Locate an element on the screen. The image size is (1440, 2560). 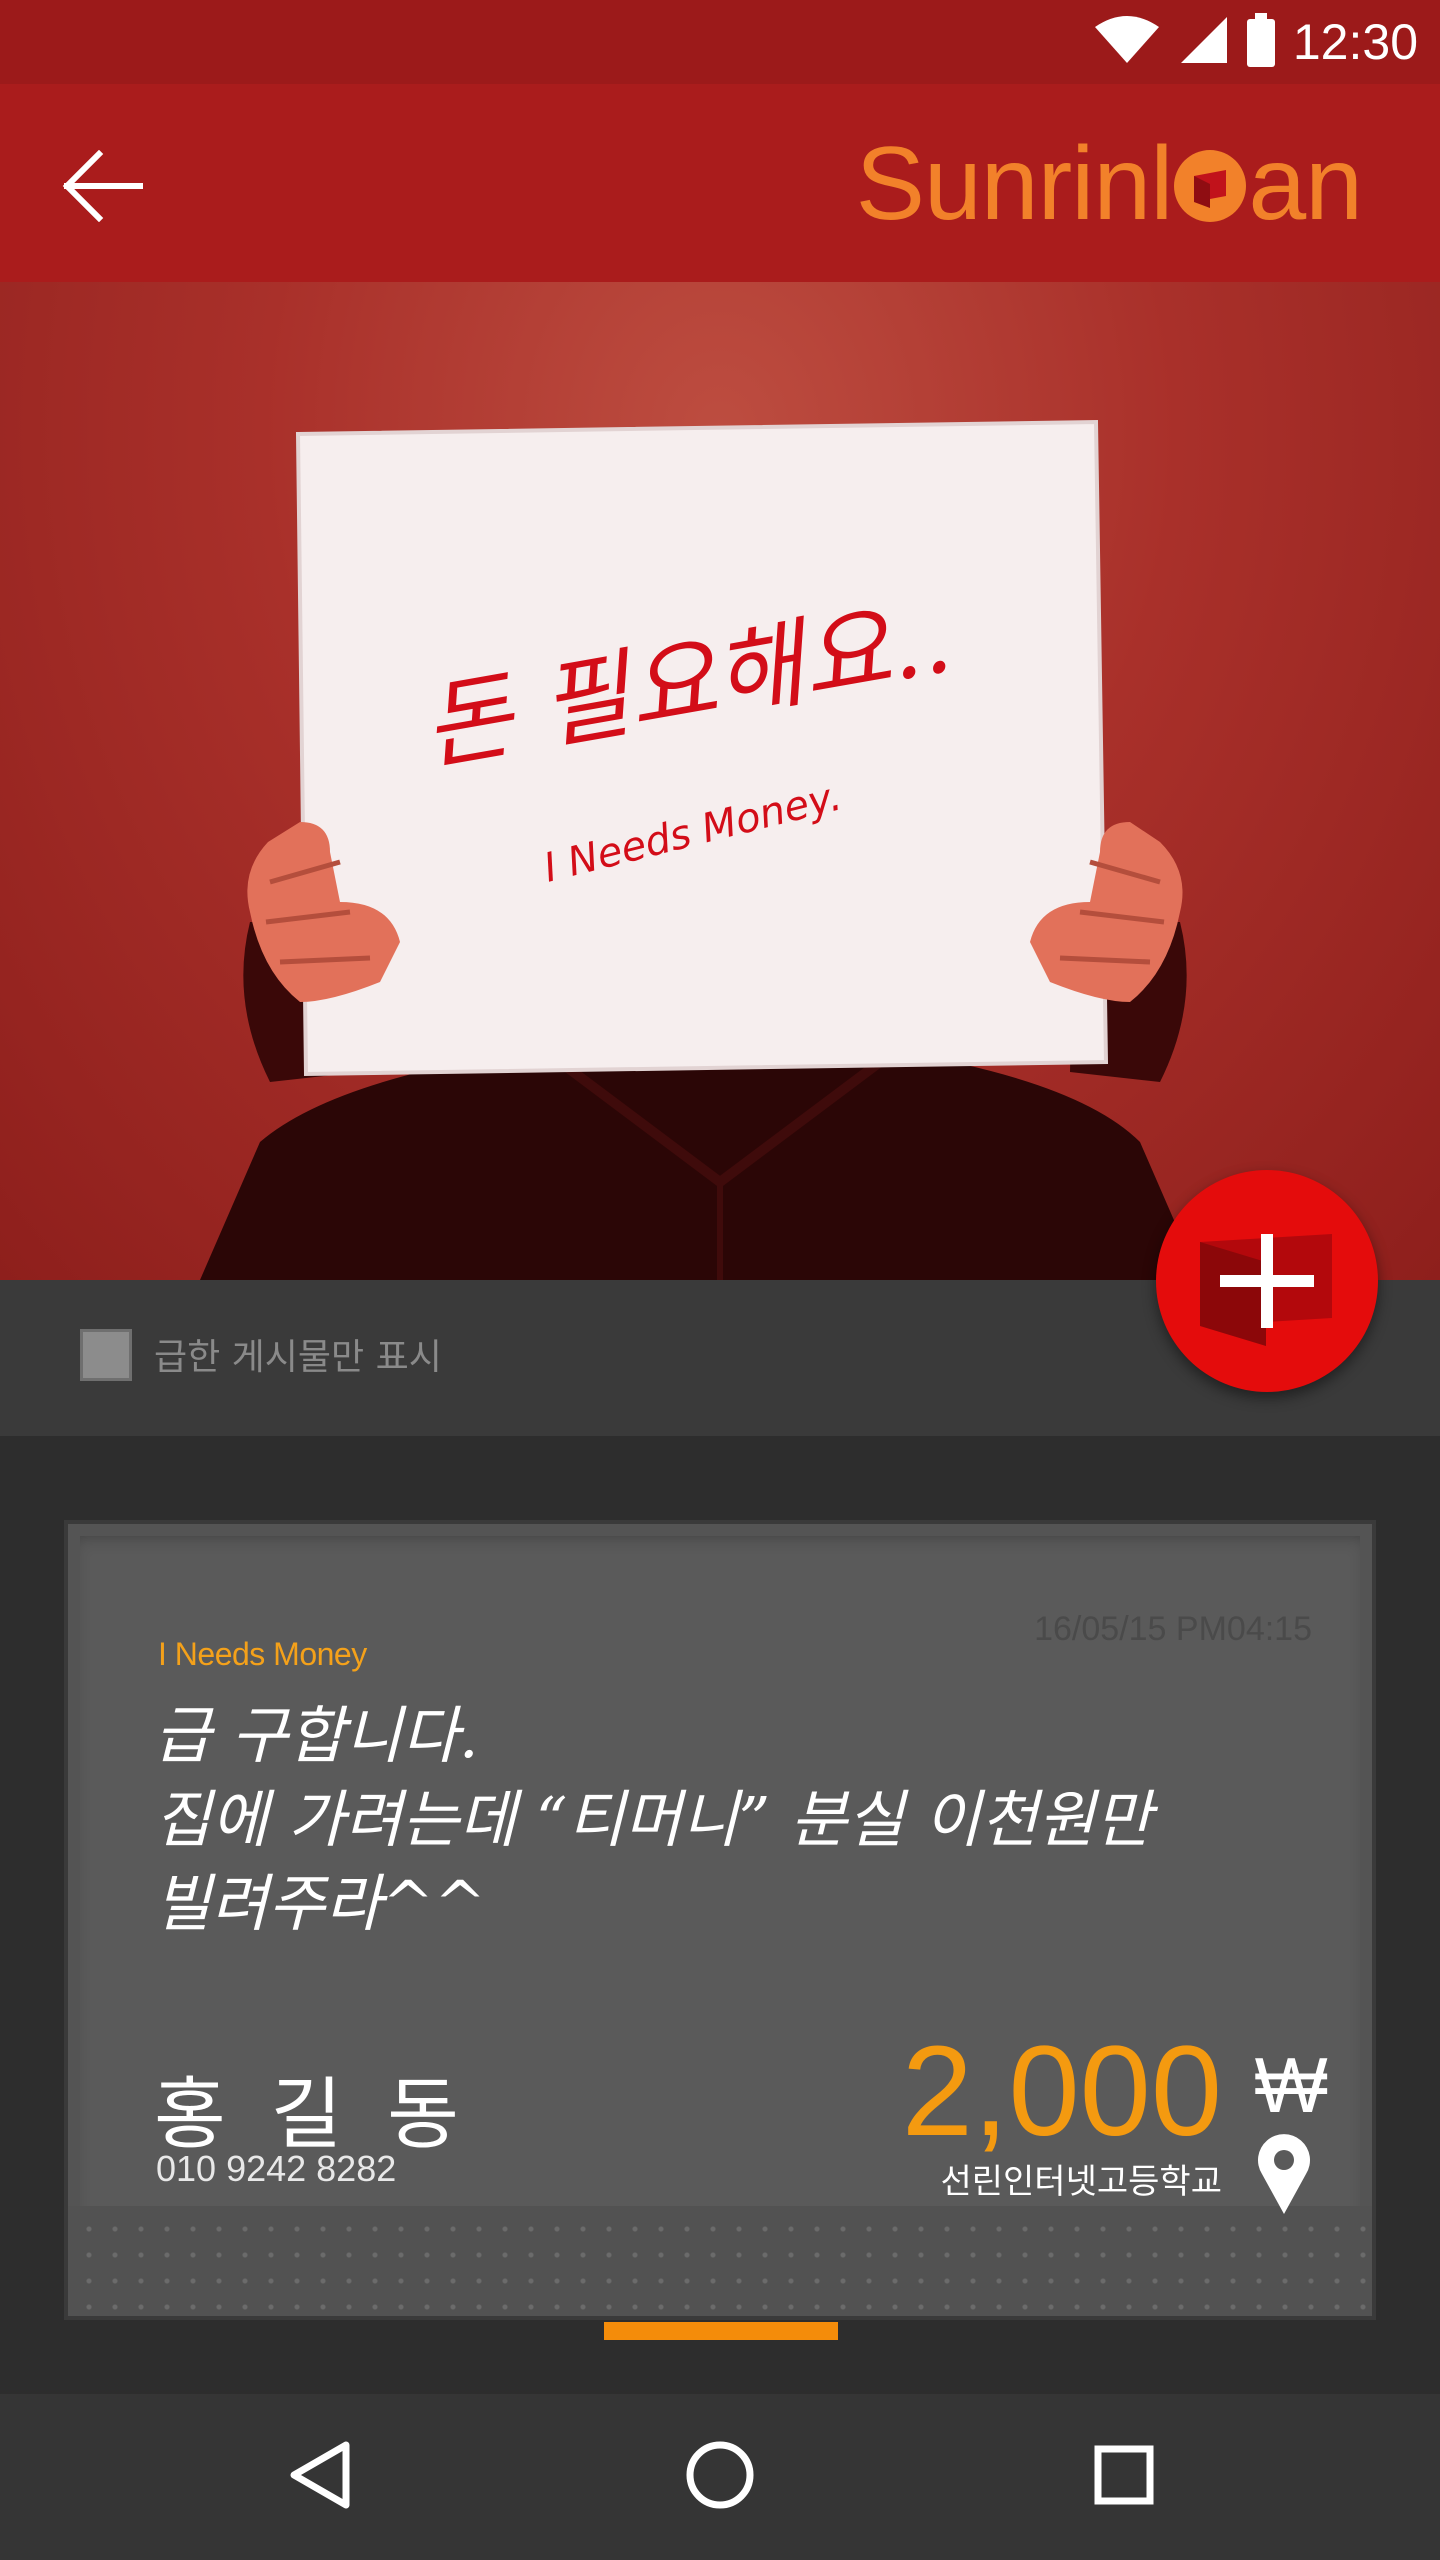
back-button is located at coordinates (102, 188).